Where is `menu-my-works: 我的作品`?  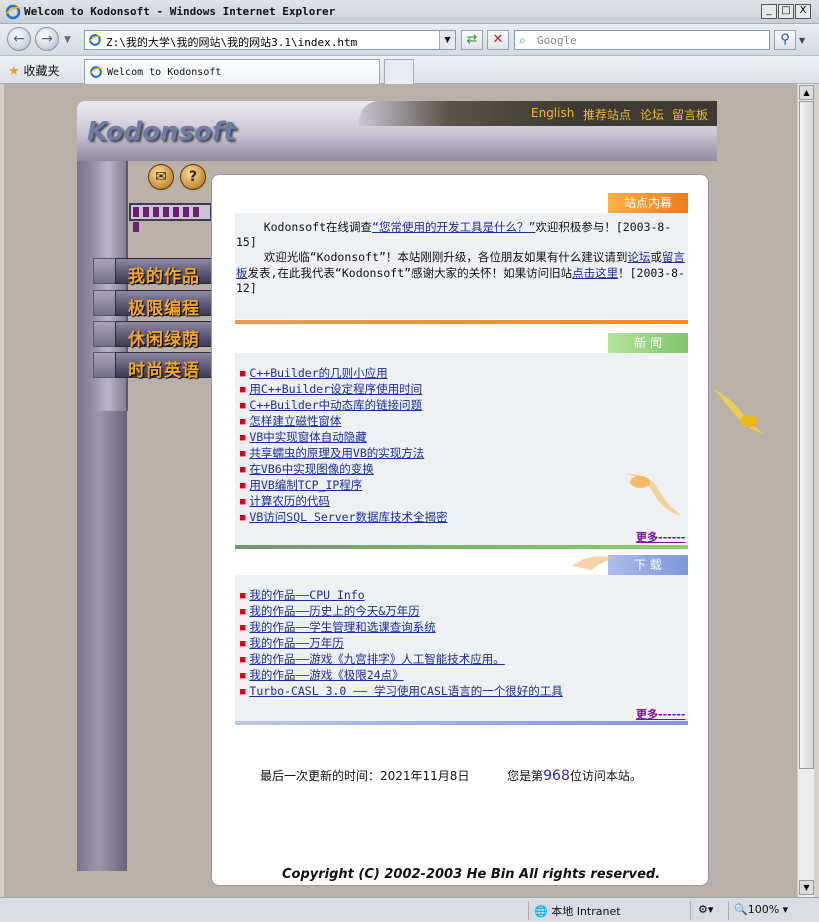
menu-my-works: 我的作品 is located at coordinates (169, 272).